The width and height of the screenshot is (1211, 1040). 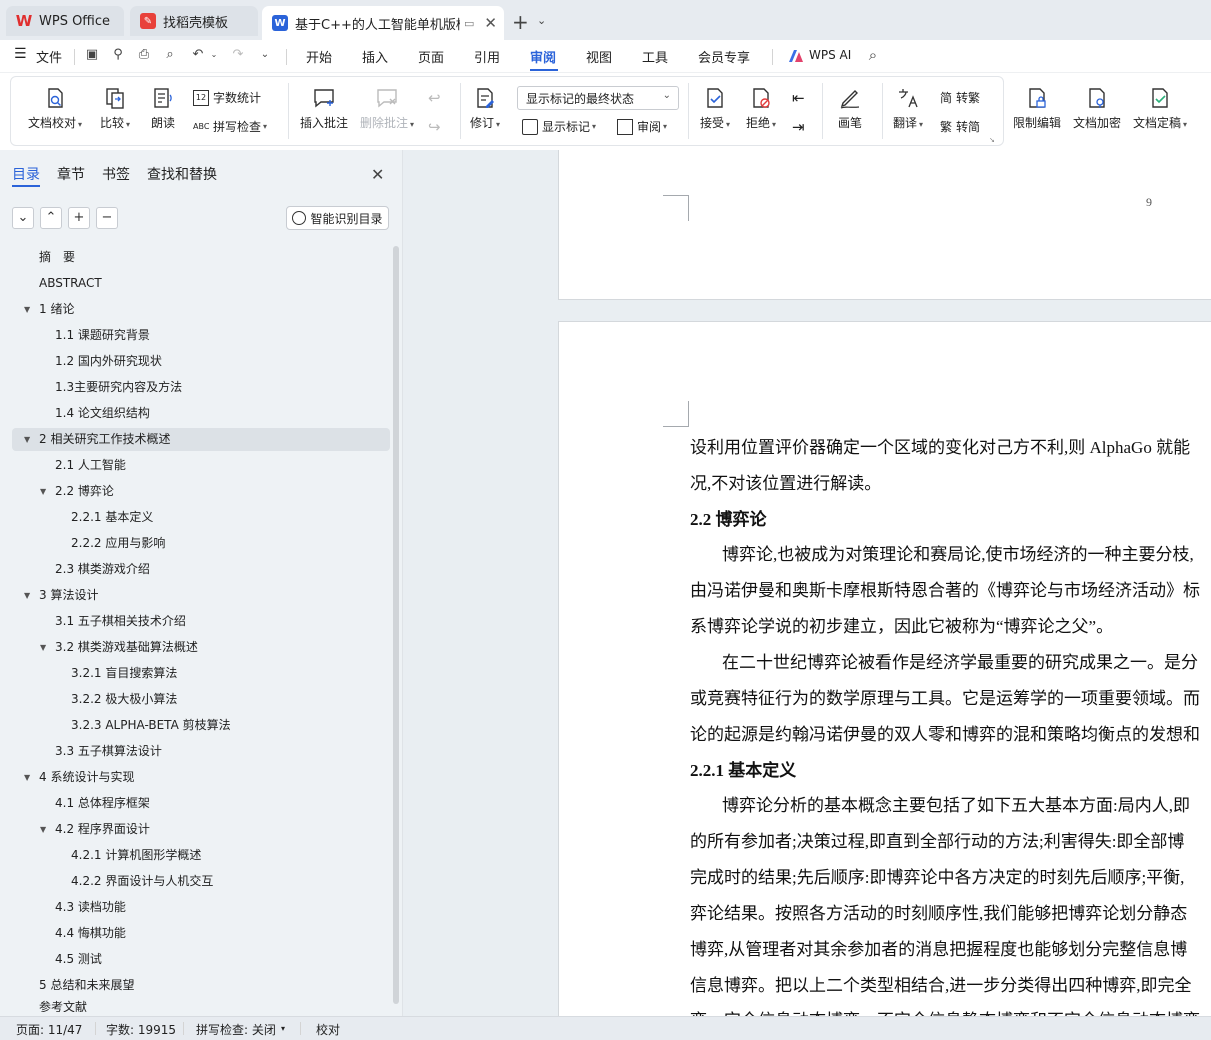 What do you see at coordinates (960, 97) in the screenshot?
I see `to-traditional-button: 简 转繁` at bounding box center [960, 97].